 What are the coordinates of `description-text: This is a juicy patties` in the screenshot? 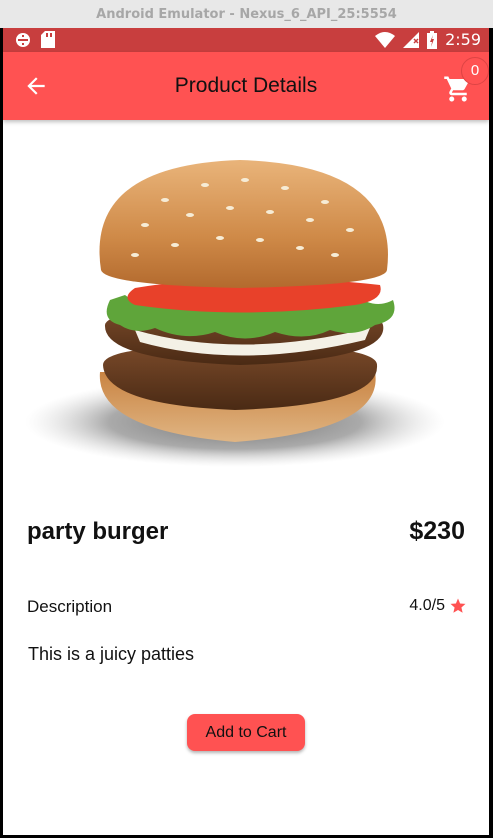 It's located at (111, 654).